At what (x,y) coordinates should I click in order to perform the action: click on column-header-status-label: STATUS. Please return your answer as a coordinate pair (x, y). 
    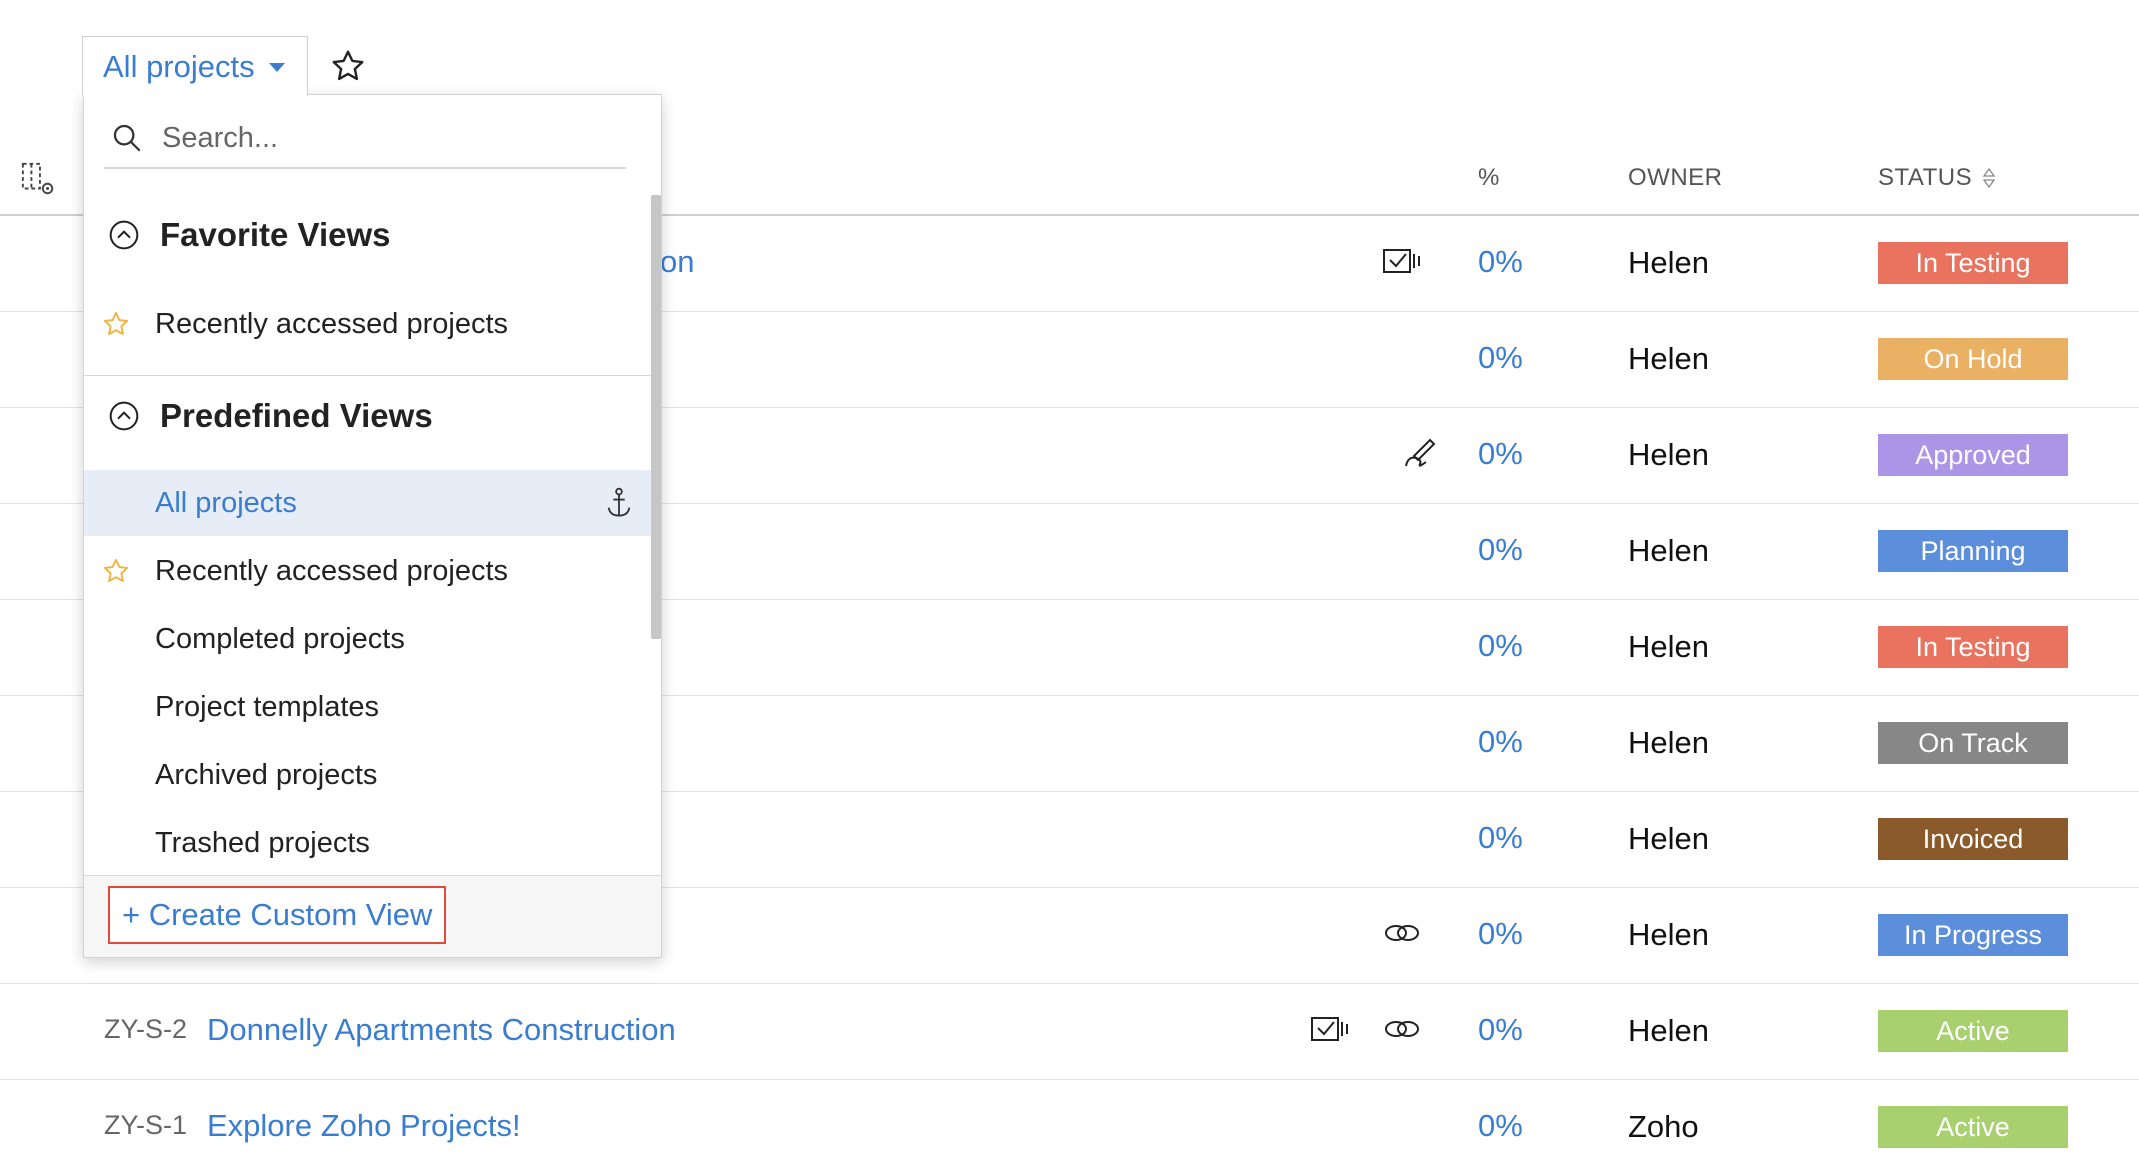
    Looking at the image, I should click on (1925, 177).